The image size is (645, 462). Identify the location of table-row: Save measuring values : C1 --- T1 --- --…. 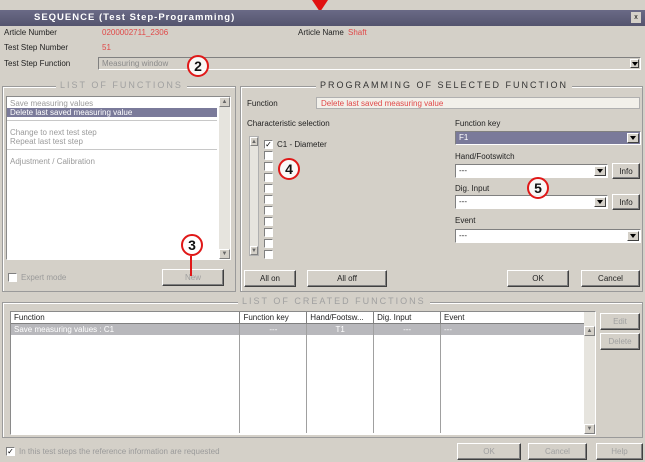
(303, 329).